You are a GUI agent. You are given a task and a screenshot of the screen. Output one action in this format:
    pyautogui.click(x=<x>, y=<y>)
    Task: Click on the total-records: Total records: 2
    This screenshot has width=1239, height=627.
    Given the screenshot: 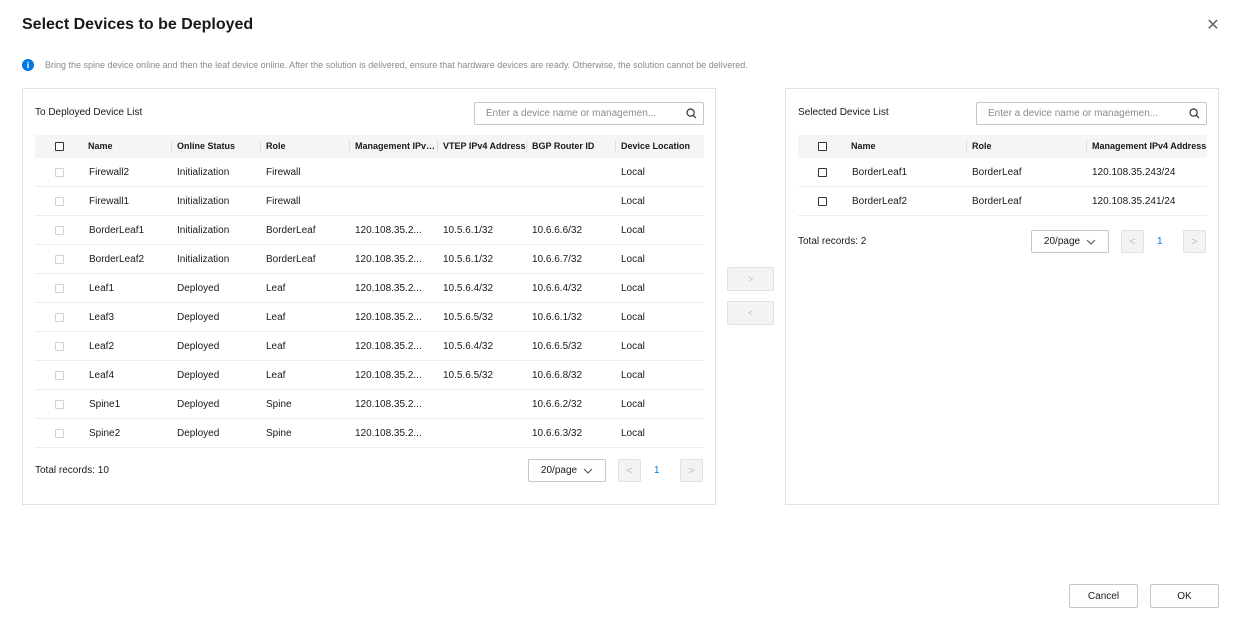 What is the action you would take?
    pyautogui.click(x=832, y=241)
    